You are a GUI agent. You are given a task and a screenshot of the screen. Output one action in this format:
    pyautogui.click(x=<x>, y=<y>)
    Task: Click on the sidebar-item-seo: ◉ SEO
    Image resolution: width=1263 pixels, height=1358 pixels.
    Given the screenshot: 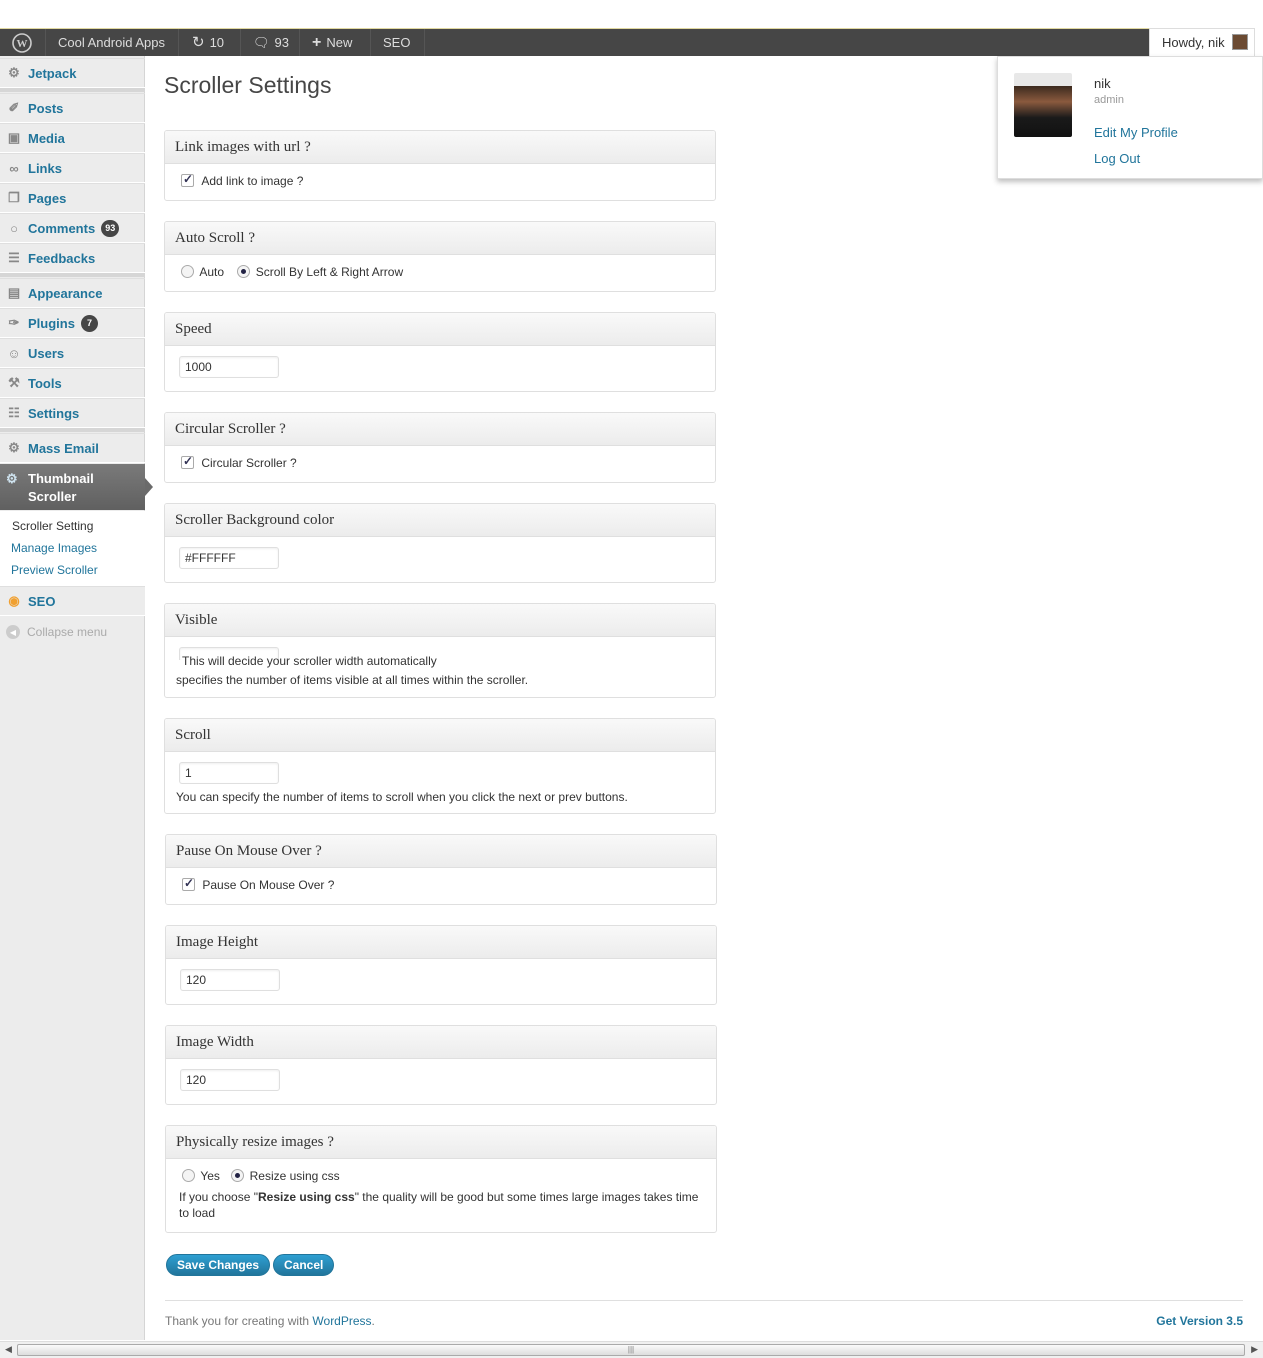 What is the action you would take?
    pyautogui.click(x=72, y=601)
    